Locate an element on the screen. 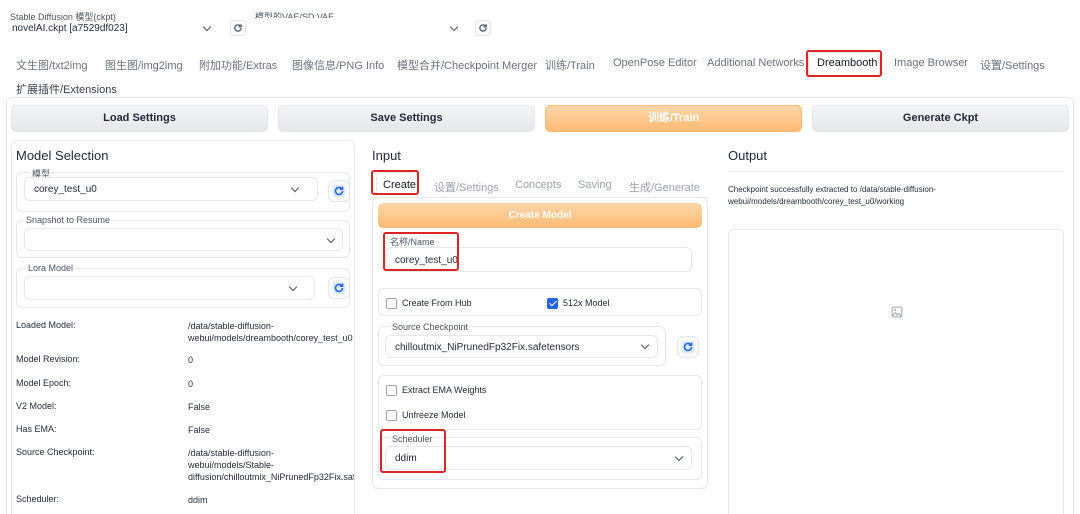 The width and height of the screenshot is (1080, 514). train-button: 训练/Train is located at coordinates (673, 118).